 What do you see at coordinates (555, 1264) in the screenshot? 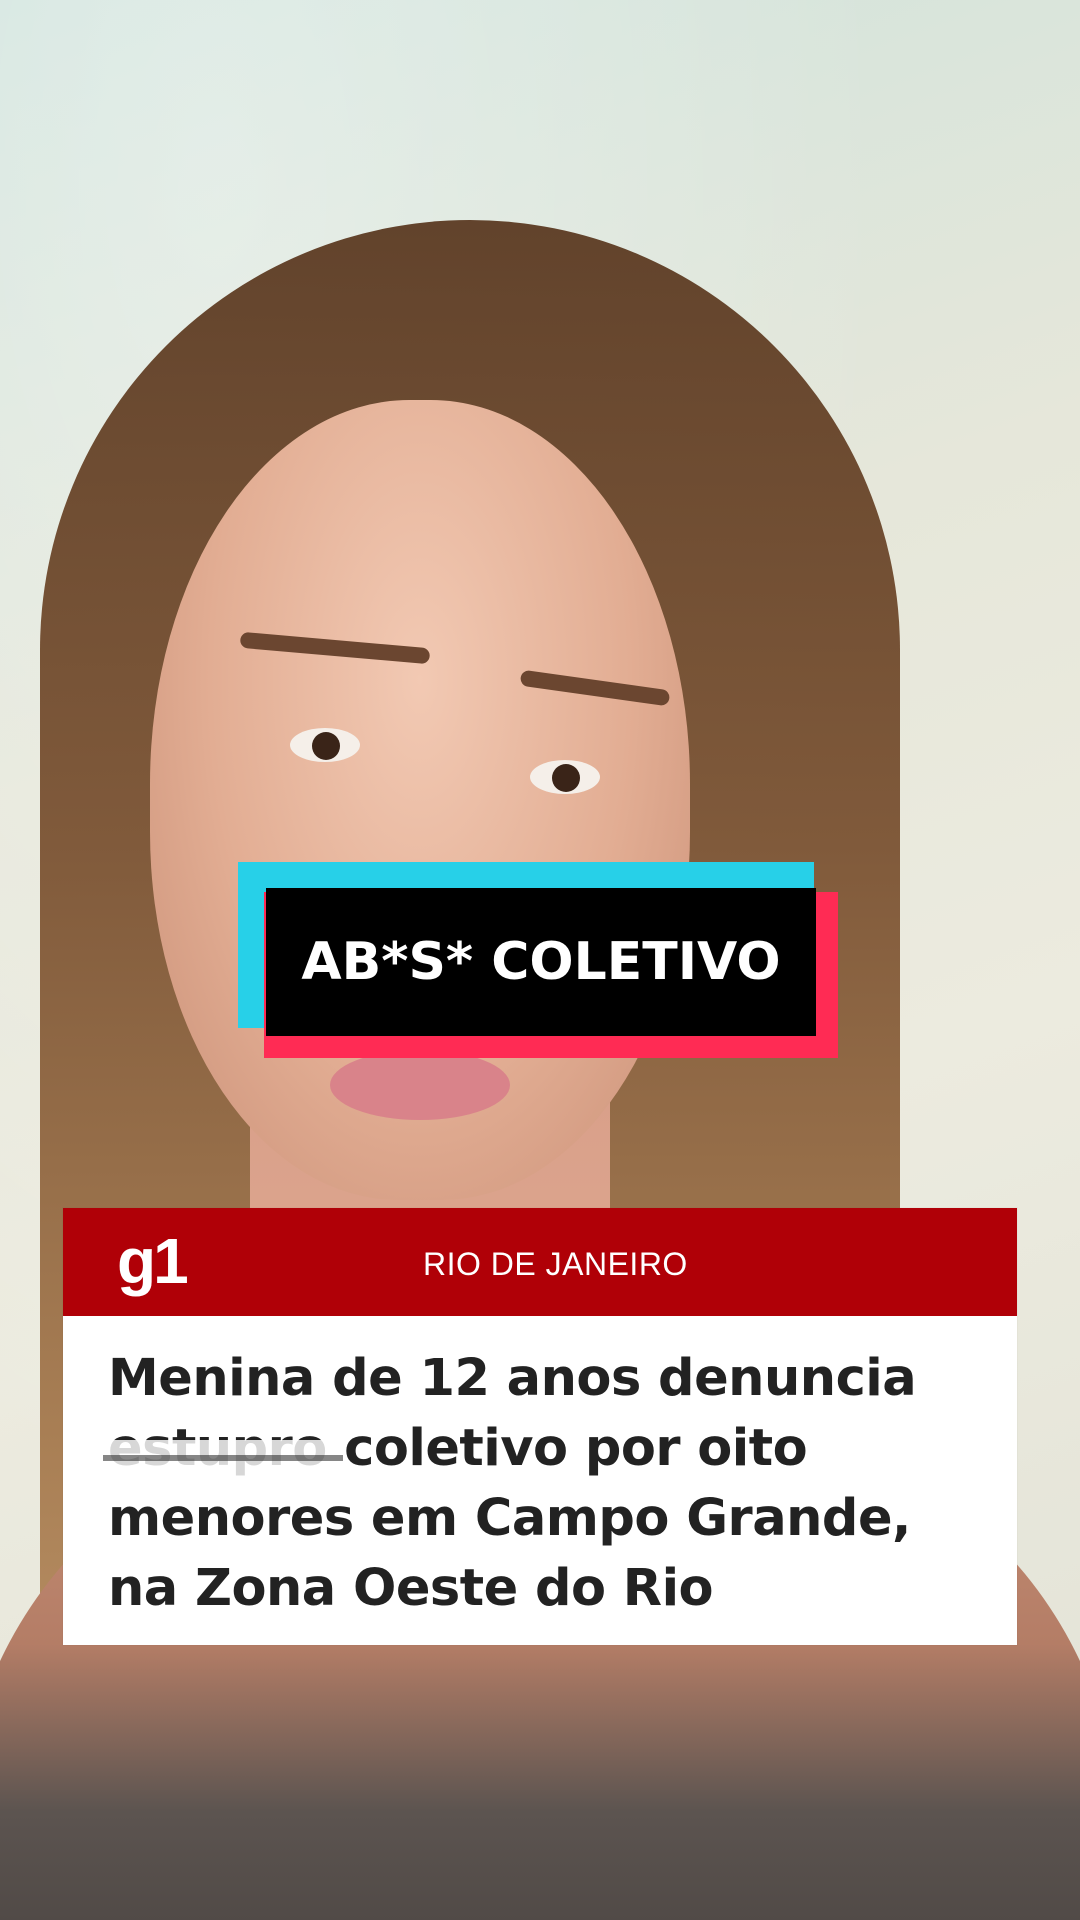
I see `section-label: RIO DE JANEIRO` at bounding box center [555, 1264].